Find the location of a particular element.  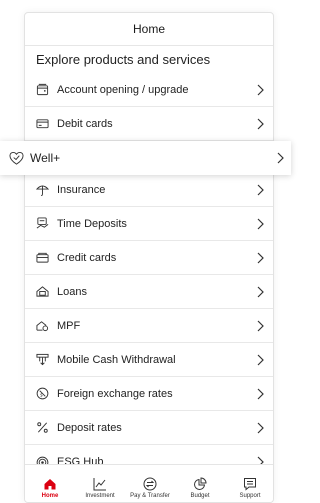

list-item-mpf: MPF is located at coordinates (149, 326).